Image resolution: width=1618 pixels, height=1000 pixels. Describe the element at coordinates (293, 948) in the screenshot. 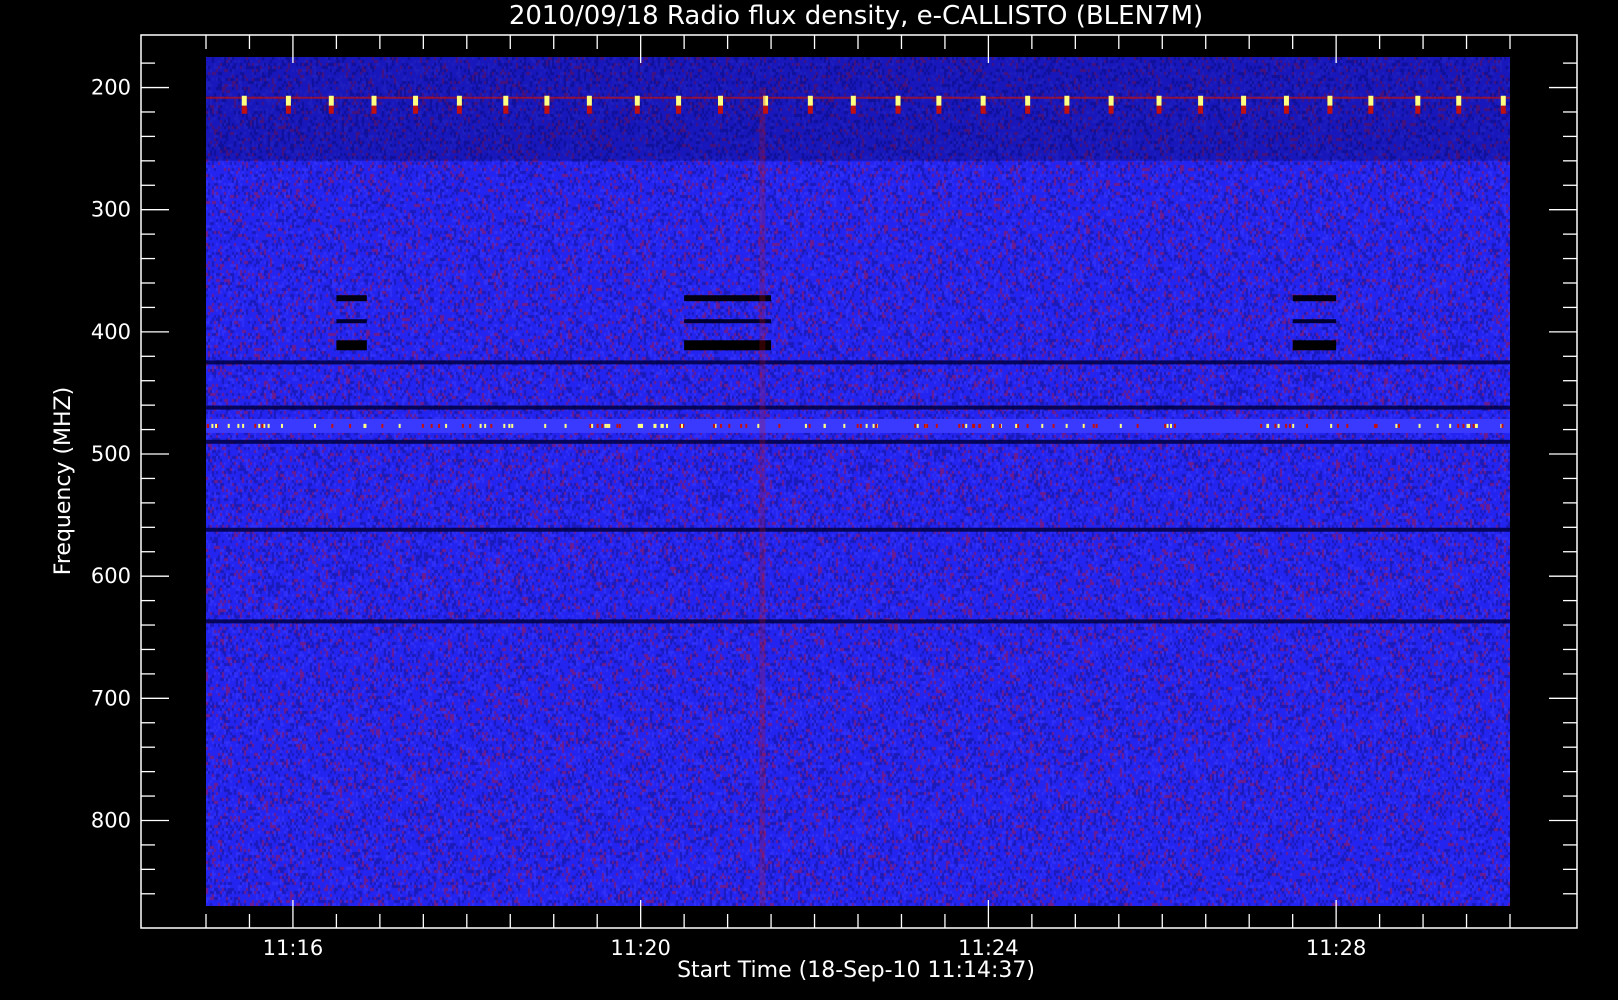

I see `x-tick-label-11:16: 11:16` at that location.